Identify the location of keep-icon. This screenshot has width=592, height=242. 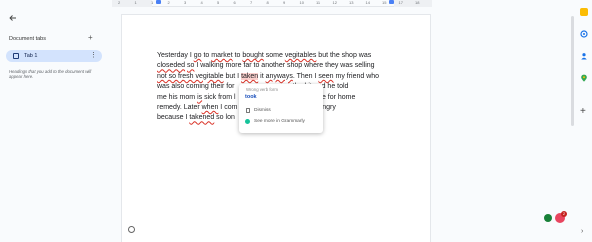
(584, 34).